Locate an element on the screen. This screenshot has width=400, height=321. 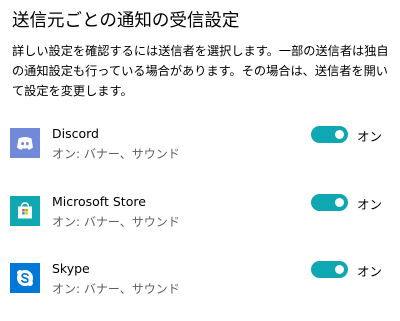
notification-toggle-microsoft-store is located at coordinates (329, 202).